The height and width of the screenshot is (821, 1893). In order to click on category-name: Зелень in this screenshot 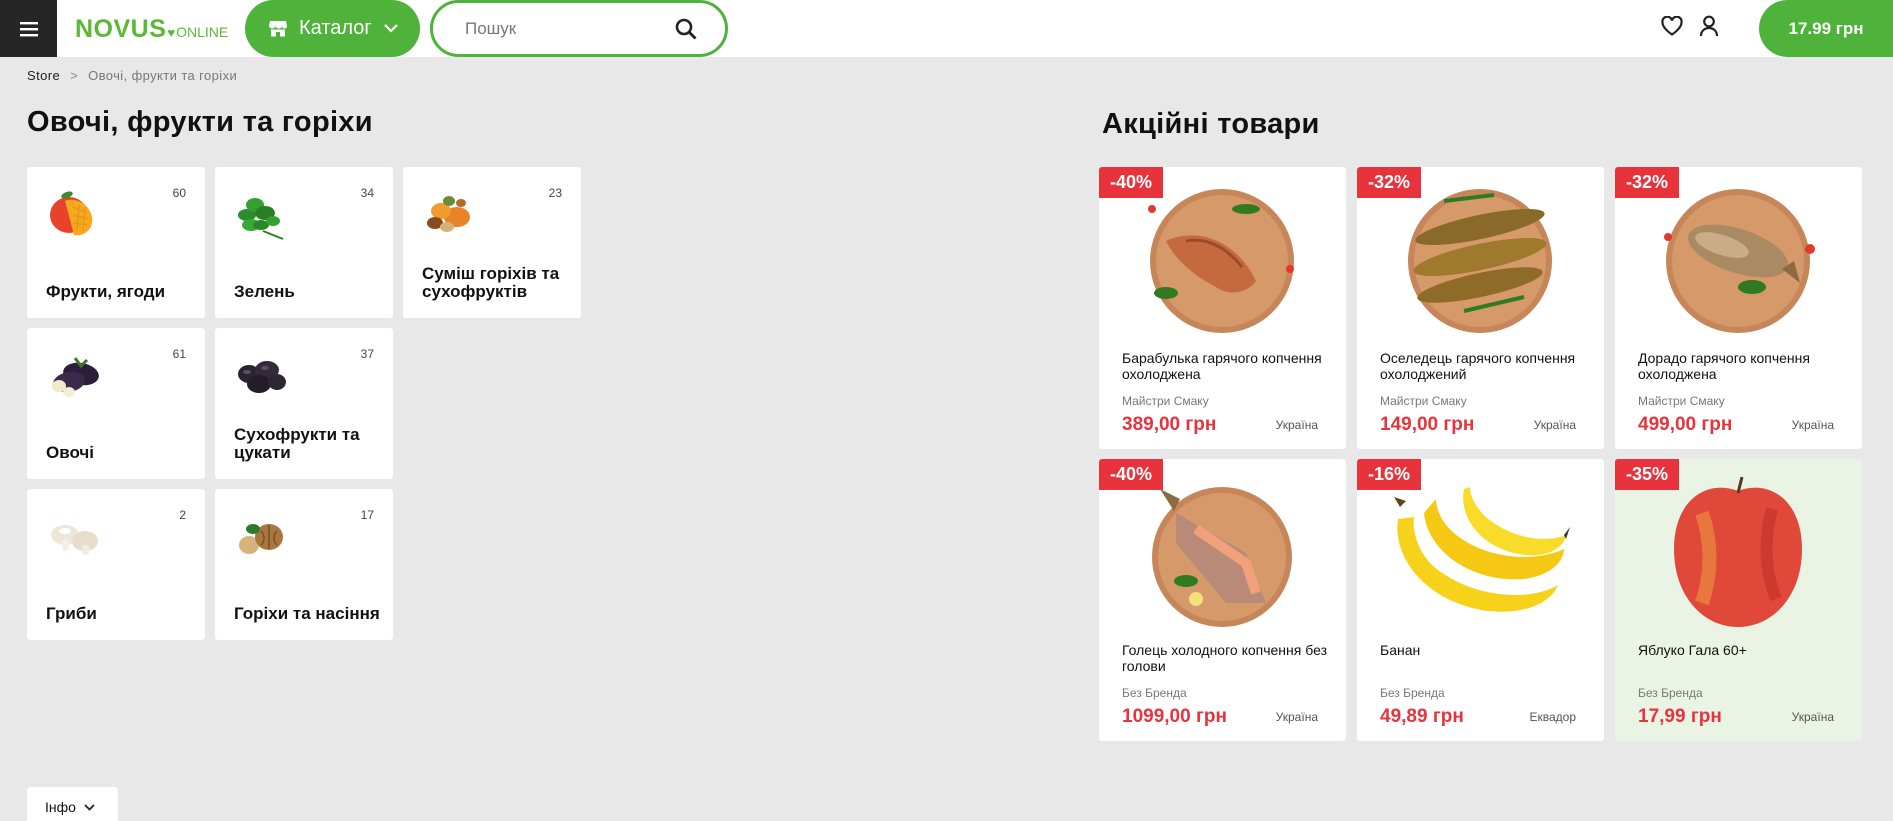, I will do `click(264, 292)`.